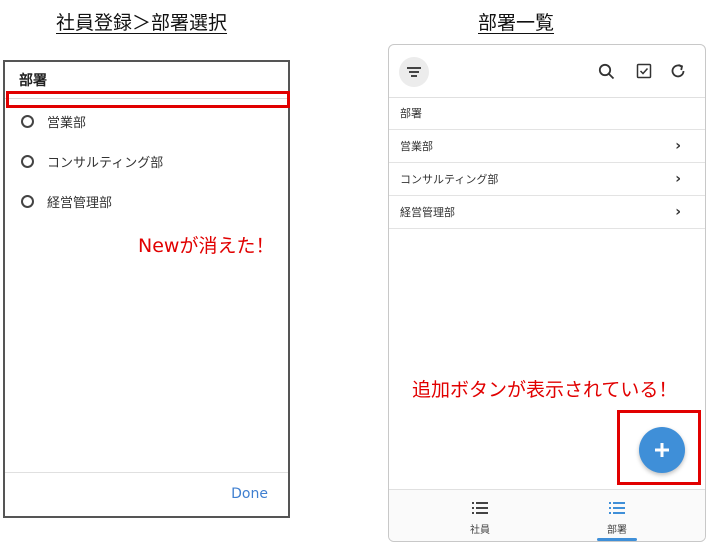  What do you see at coordinates (547, 212) in the screenshot?
I see `list-item-management: 経営管理部 ›` at bounding box center [547, 212].